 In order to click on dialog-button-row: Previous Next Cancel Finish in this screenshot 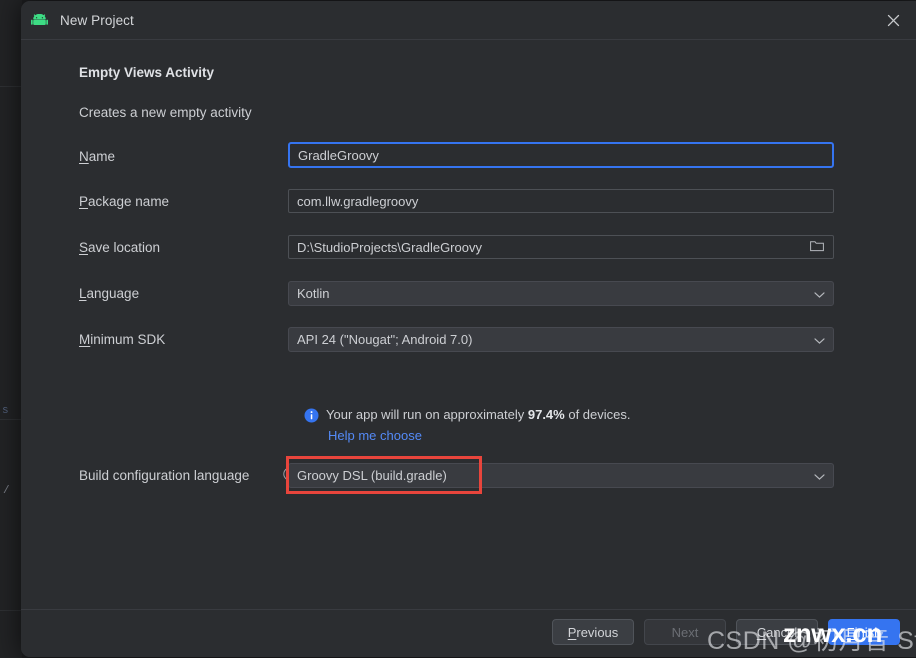, I will do `click(726, 632)`.